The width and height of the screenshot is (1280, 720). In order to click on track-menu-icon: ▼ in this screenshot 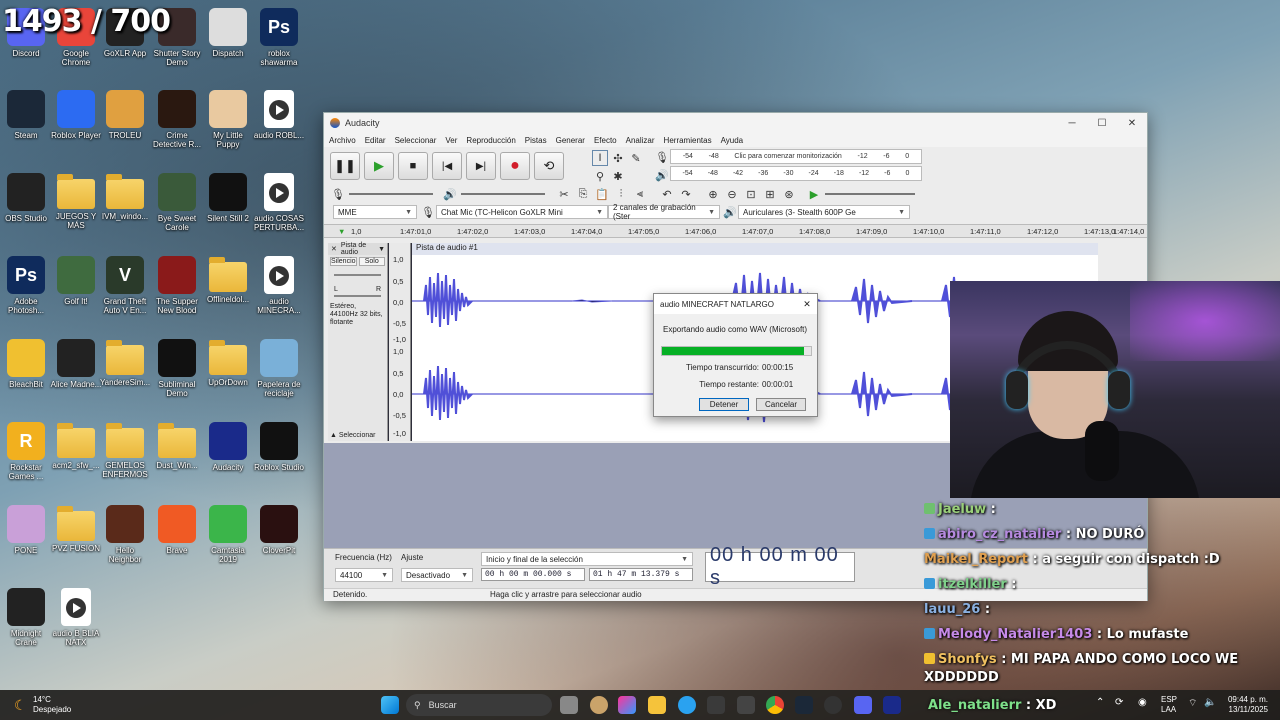, I will do `click(381, 249)`.